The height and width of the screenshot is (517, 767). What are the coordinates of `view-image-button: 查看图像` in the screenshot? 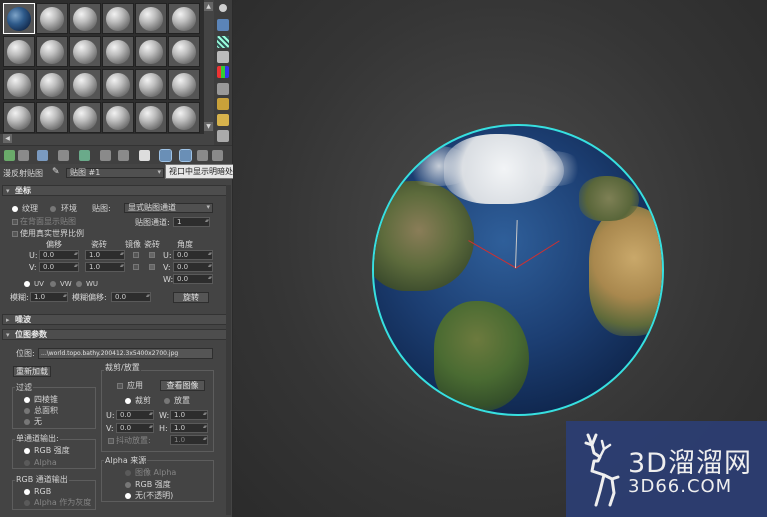 It's located at (182, 385).